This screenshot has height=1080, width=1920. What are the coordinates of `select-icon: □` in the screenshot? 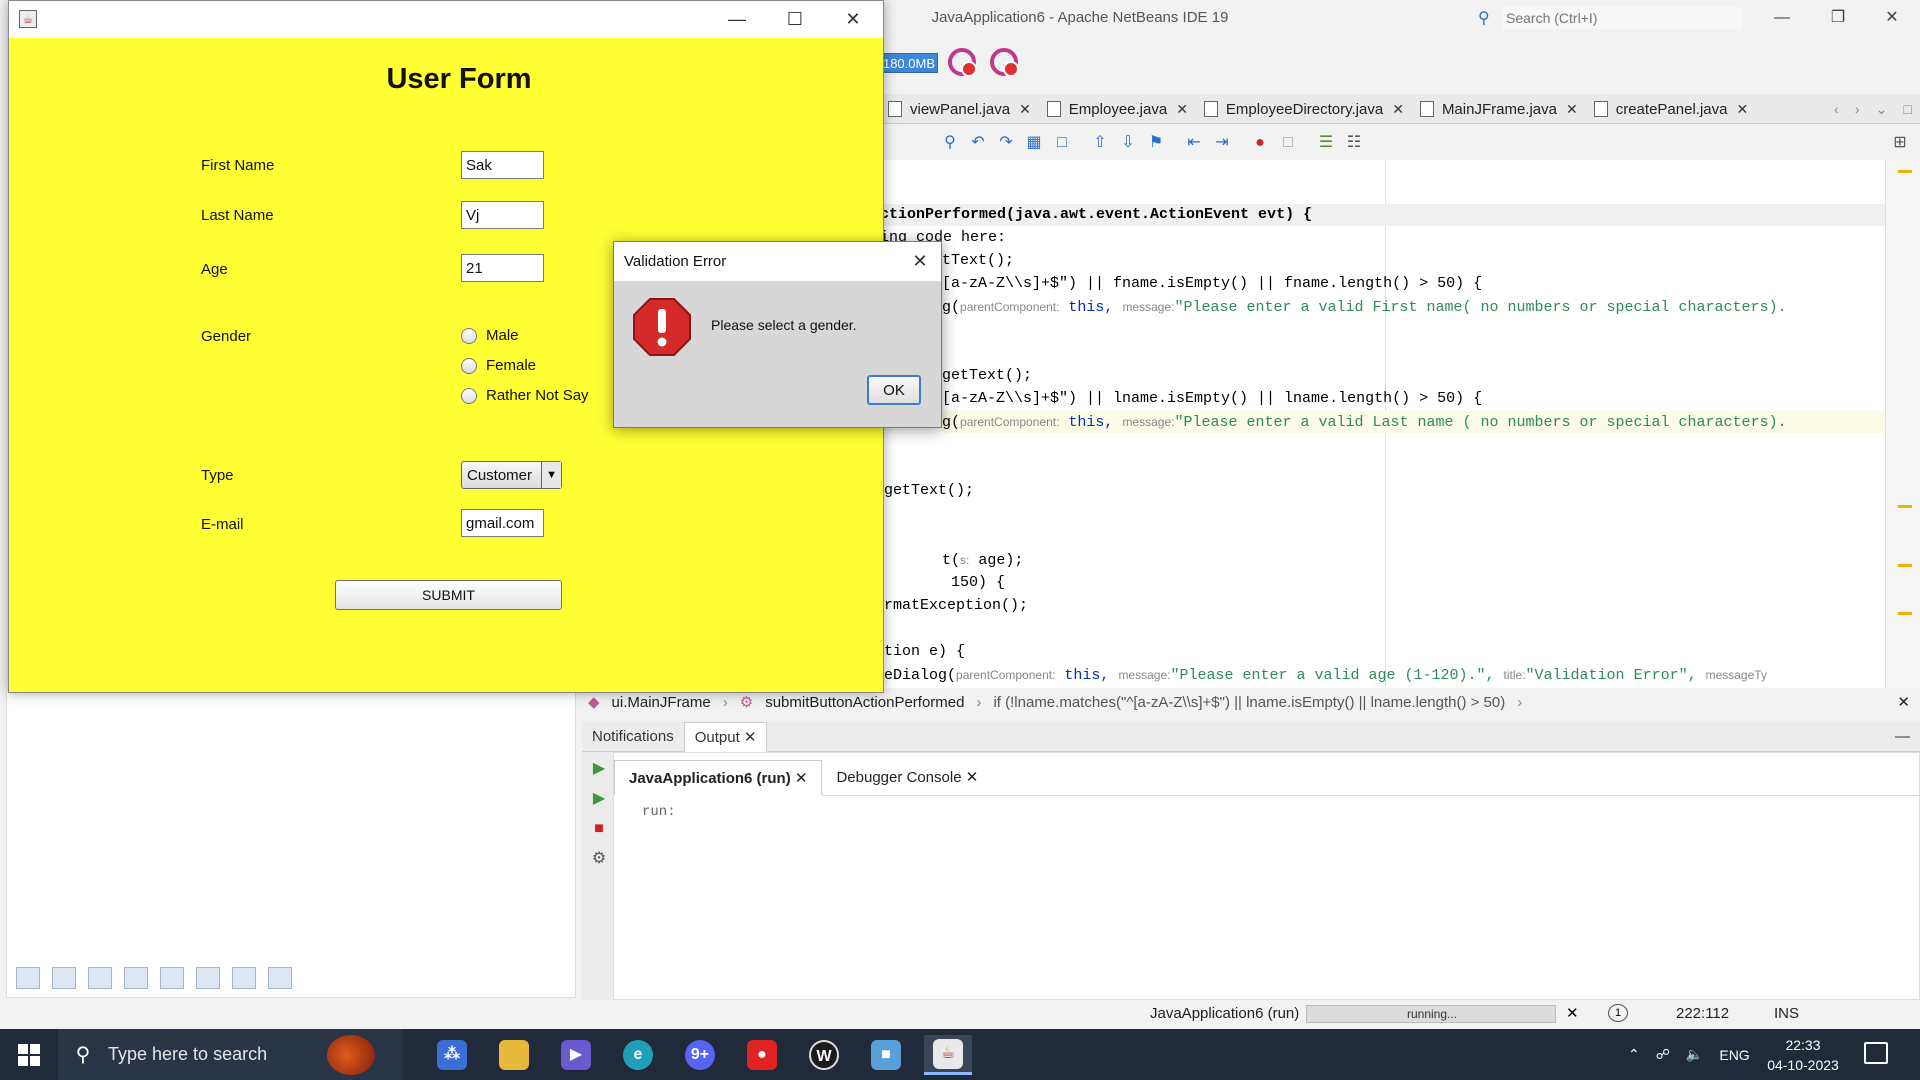 It's located at (1062, 143).